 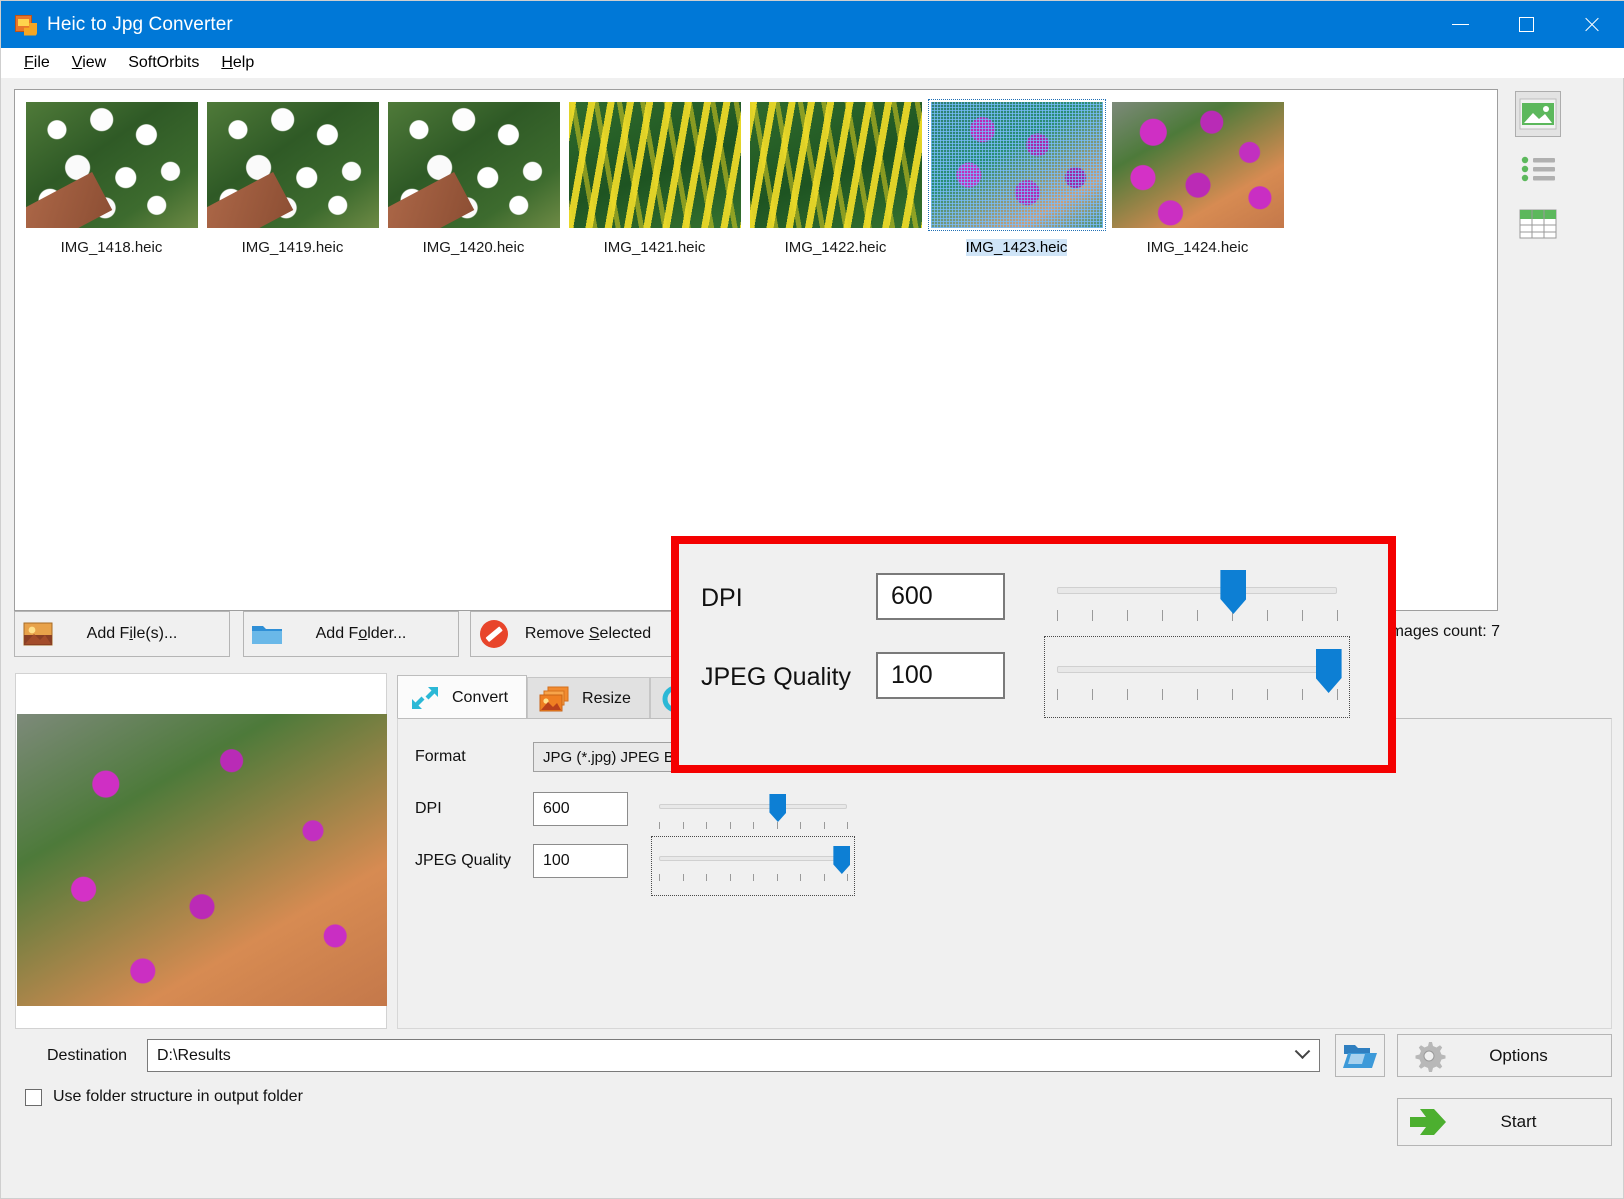 I want to click on tab-convert: Convert, so click(x=462, y=697).